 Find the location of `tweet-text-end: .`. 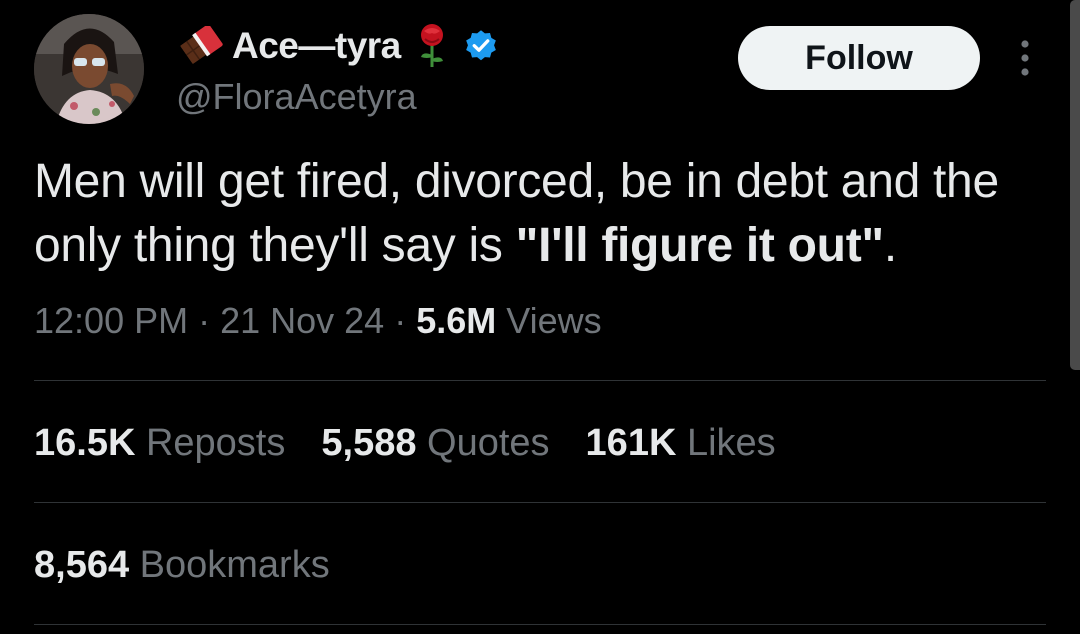

tweet-text-end: . is located at coordinates (890, 245).